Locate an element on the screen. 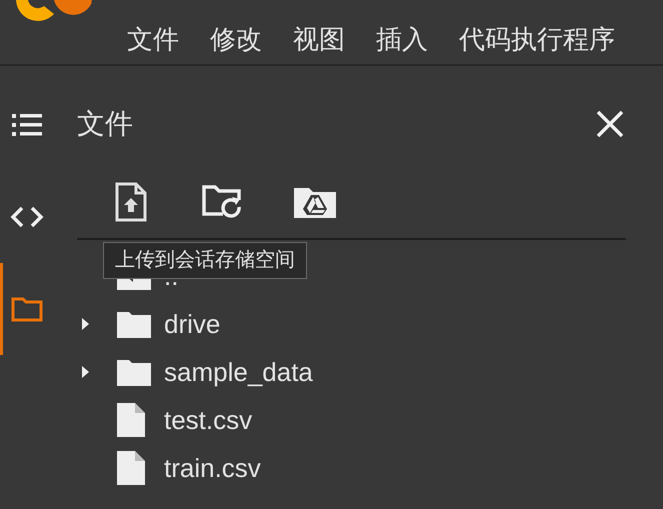 This screenshot has width=663, height=509. menu-item: 插入 is located at coordinates (402, 42).